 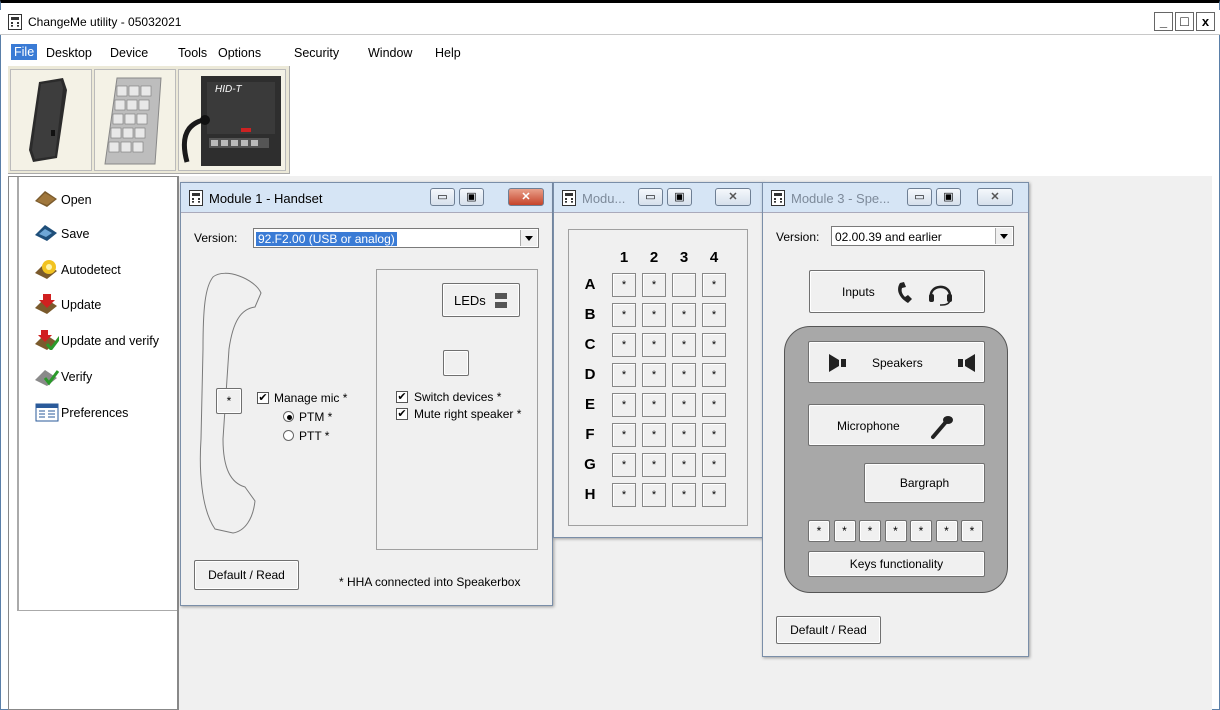 What do you see at coordinates (108, 270) in the screenshot?
I see `sidebar-item-autodetect: Autodetect` at bounding box center [108, 270].